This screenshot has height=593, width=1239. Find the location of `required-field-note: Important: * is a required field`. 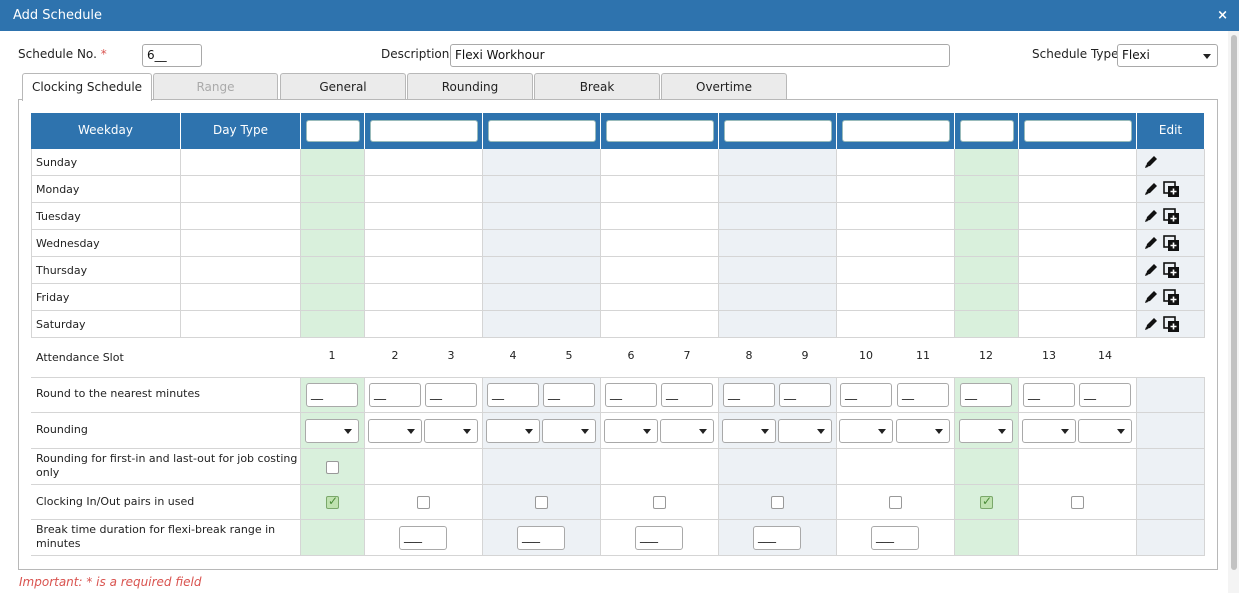

required-field-note: Important: * is a required field is located at coordinates (110, 582).